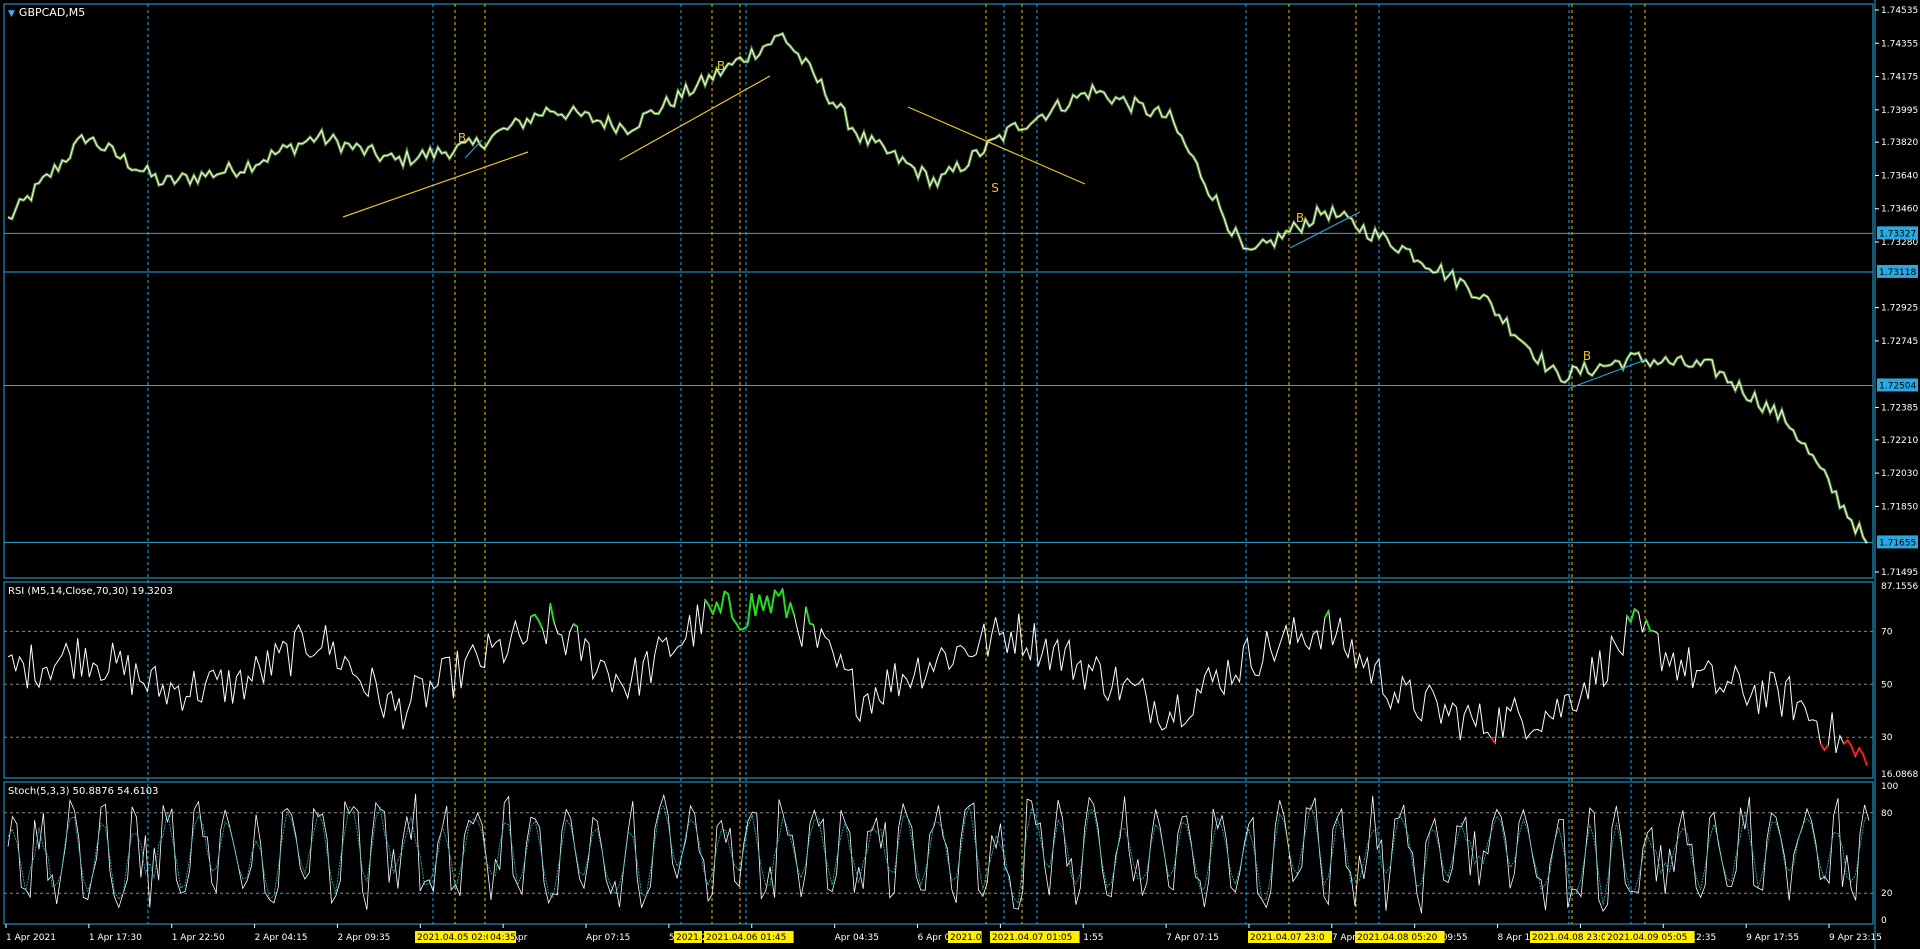 This screenshot has width=1920, height=949. What do you see at coordinates (746, 938) in the screenshot?
I see `time-highlight-label: 2021.04.06 01:45` at bounding box center [746, 938].